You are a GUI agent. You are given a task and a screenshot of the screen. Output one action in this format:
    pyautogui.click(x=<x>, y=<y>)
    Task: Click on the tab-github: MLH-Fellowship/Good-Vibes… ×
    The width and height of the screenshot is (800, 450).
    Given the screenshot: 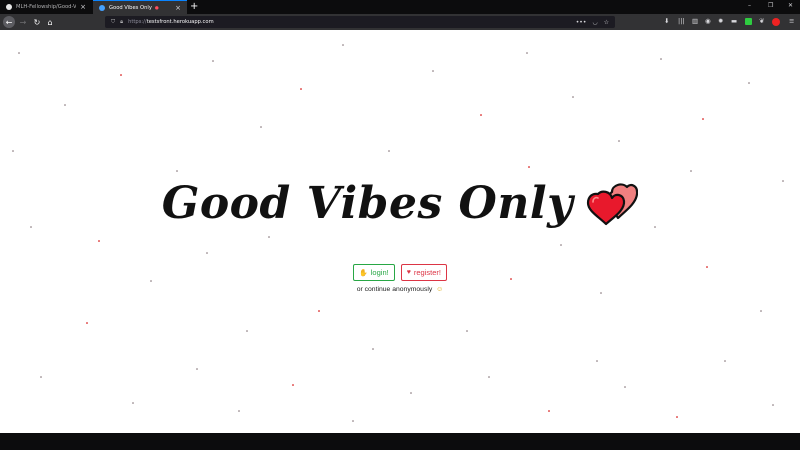 What is the action you would take?
    pyautogui.click(x=46, y=7)
    